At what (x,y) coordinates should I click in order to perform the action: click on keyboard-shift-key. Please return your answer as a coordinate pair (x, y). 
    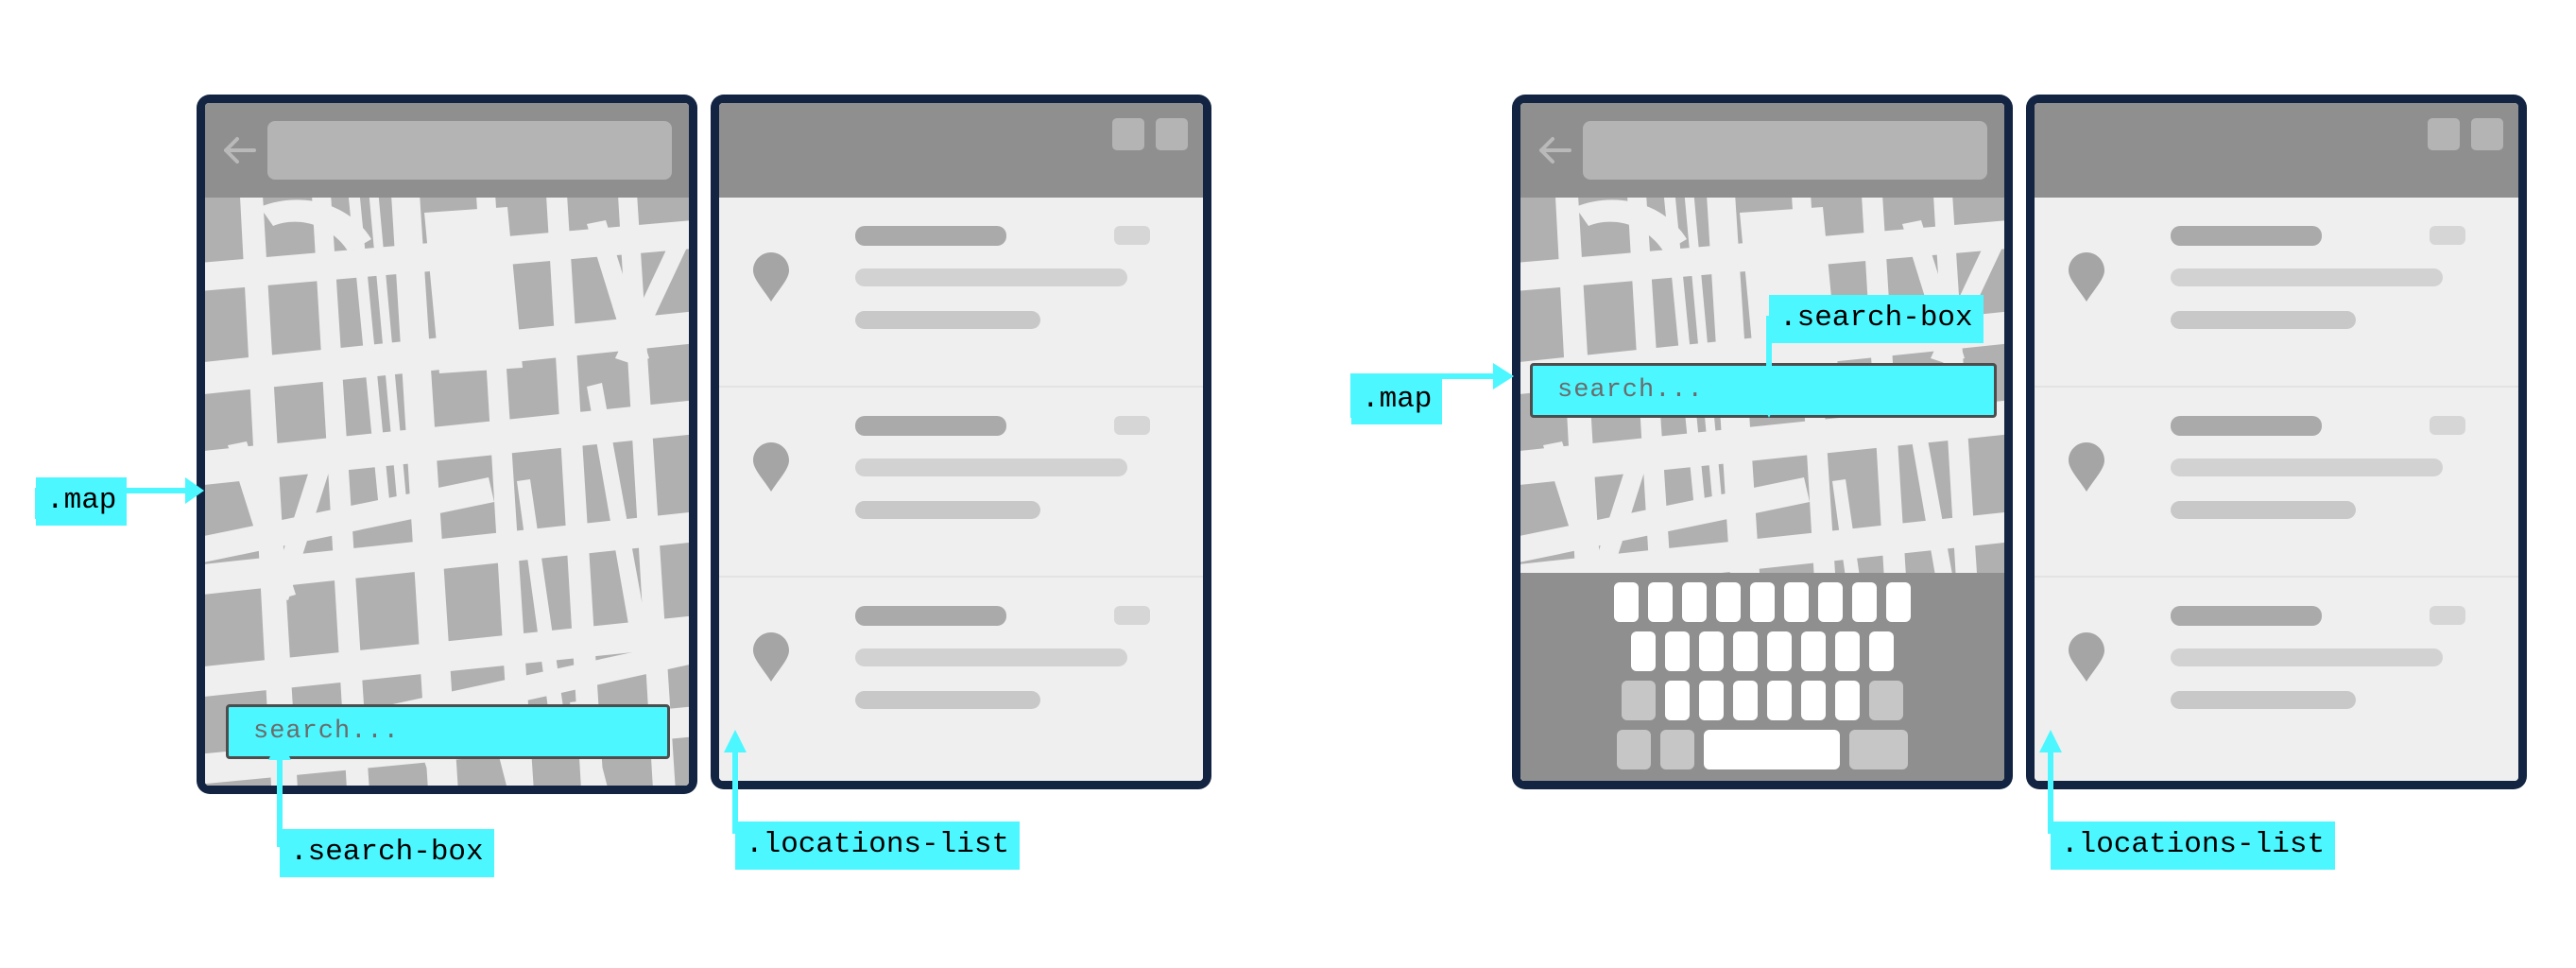
    Looking at the image, I should click on (1639, 700).